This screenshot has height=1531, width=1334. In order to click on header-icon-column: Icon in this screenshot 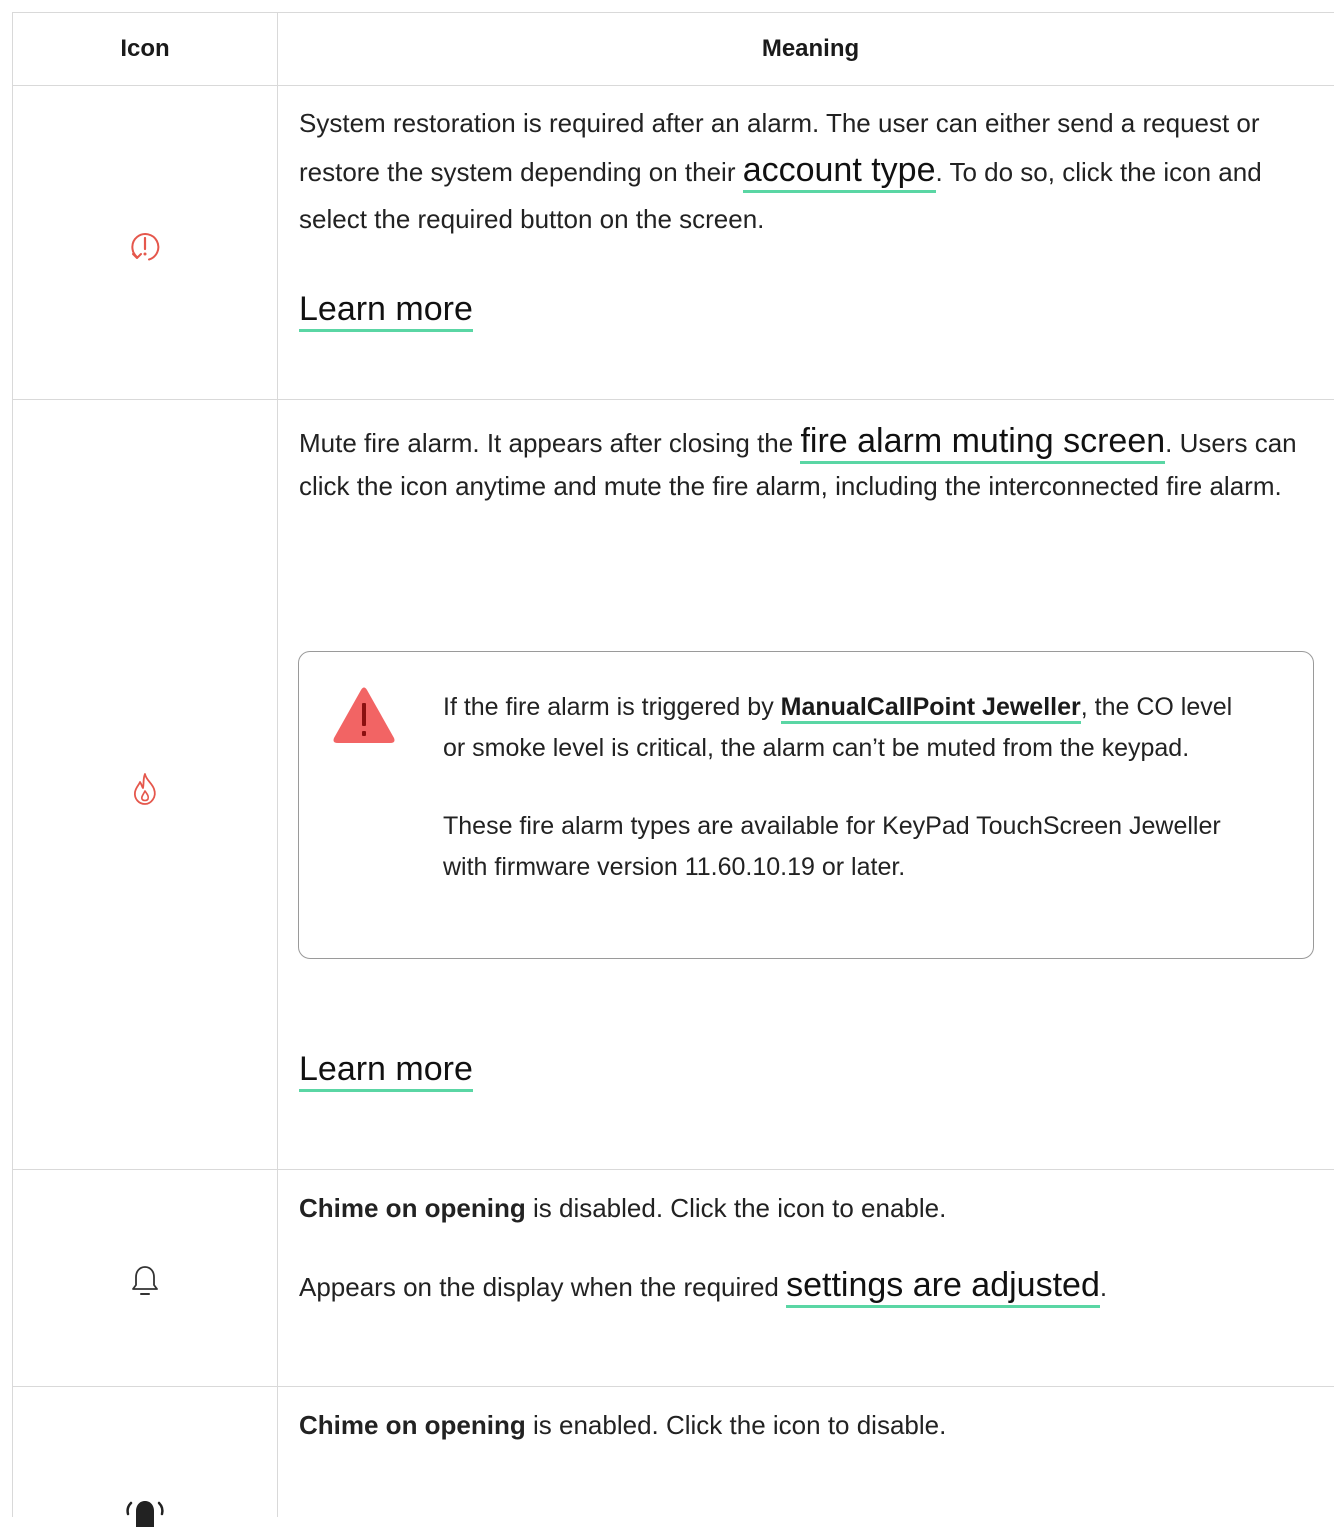, I will do `click(145, 49)`.